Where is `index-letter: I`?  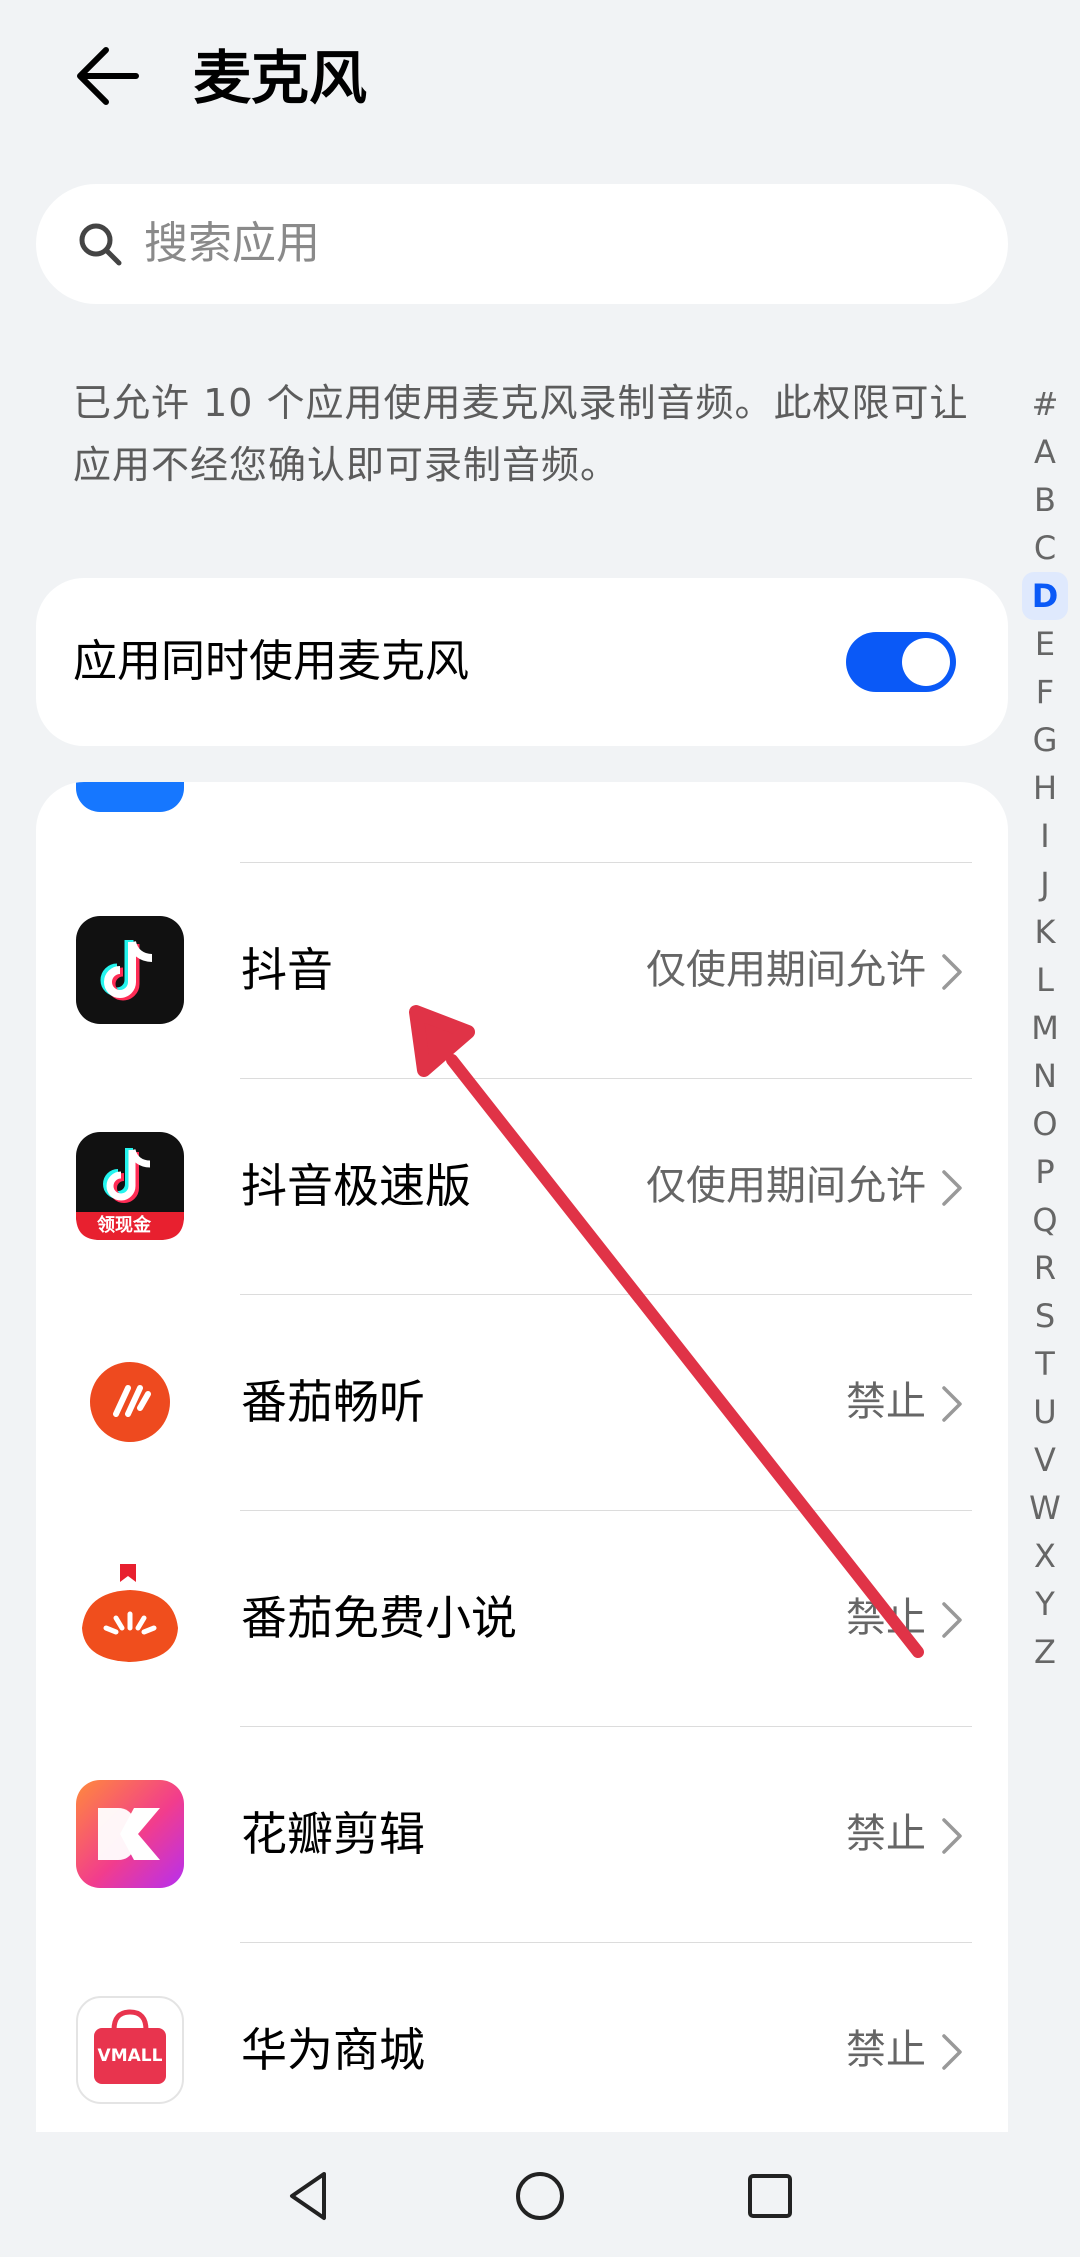 index-letter: I is located at coordinates (1045, 836).